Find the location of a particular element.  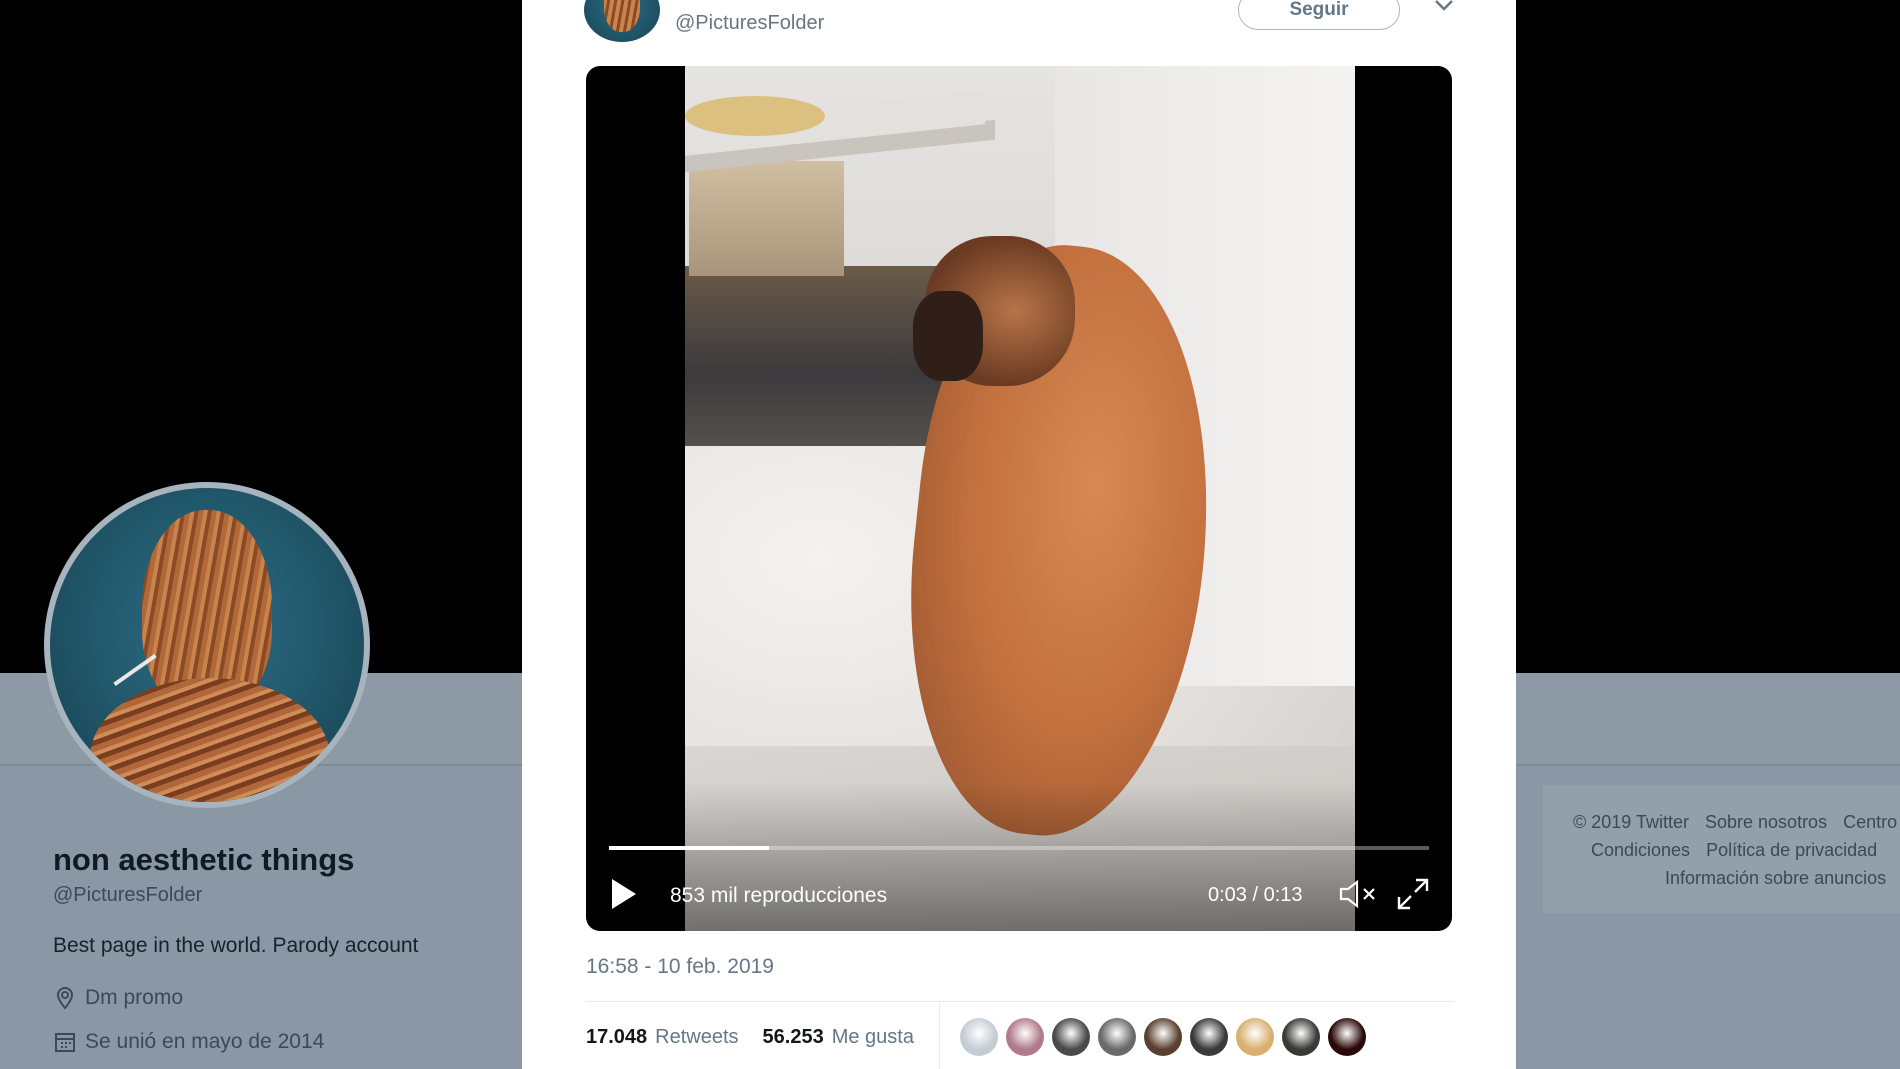

profile-joined: Se unió en mayo de 2014 is located at coordinates (188, 1042).